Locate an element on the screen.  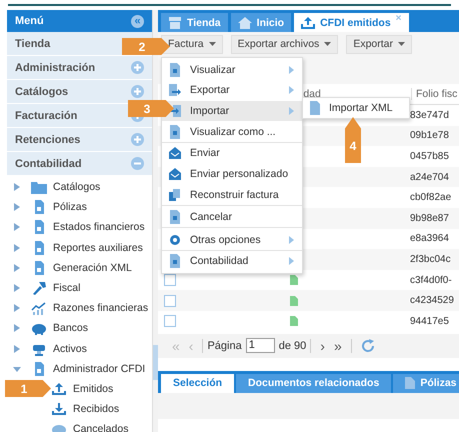
next-page-button: › is located at coordinates (322, 346).